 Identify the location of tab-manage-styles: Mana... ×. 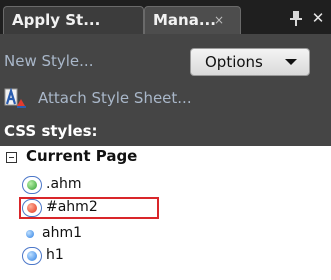
(192, 20).